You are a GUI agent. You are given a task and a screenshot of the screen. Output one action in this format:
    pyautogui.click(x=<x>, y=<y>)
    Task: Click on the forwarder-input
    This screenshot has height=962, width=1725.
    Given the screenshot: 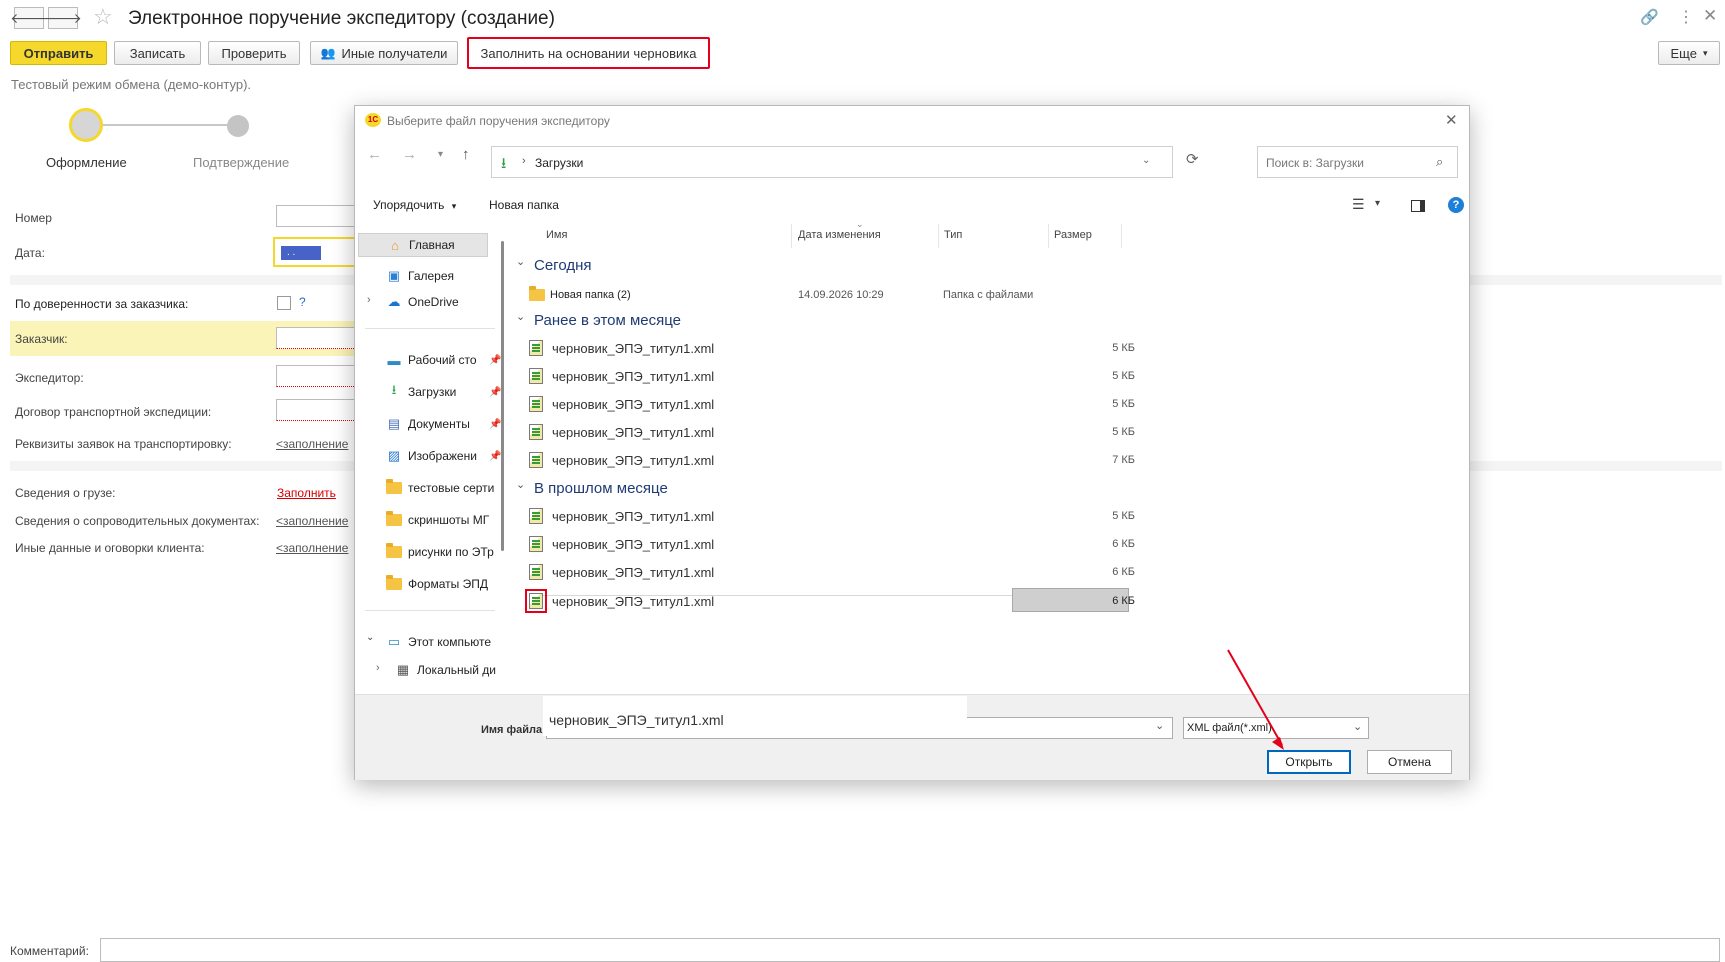 What is the action you would take?
    pyautogui.click(x=316, y=376)
    